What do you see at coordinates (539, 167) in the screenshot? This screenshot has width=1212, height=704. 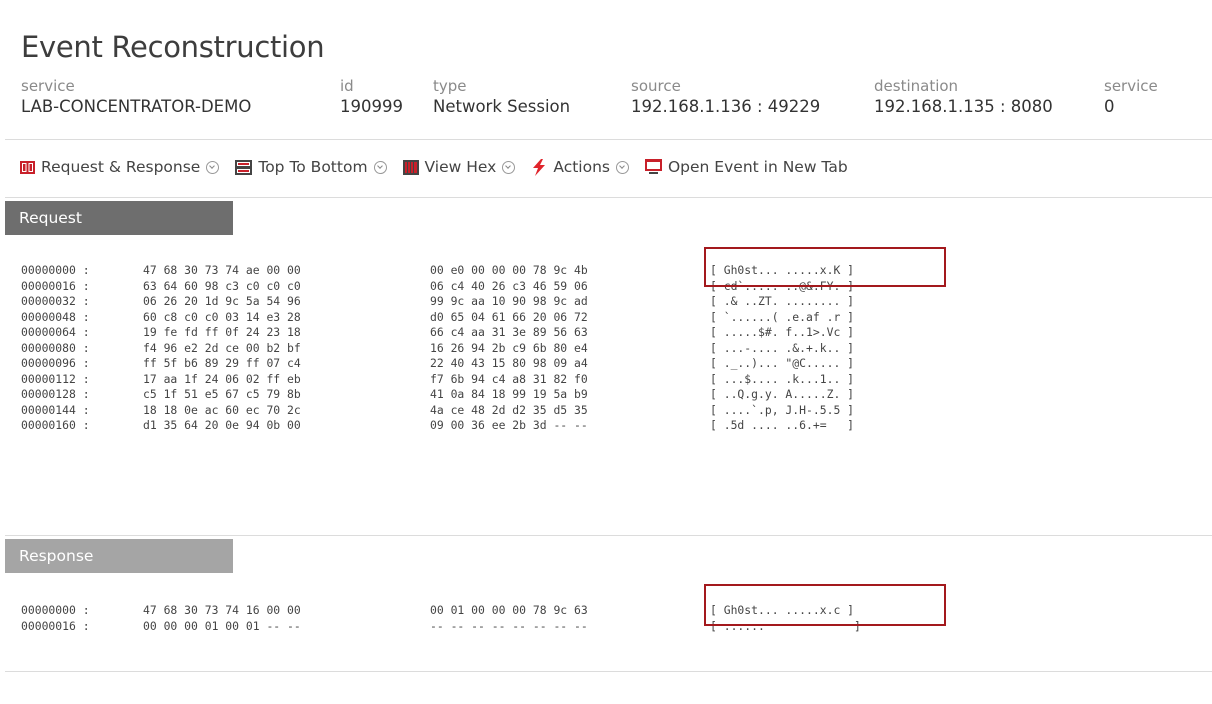 I see `lightning-icon` at bounding box center [539, 167].